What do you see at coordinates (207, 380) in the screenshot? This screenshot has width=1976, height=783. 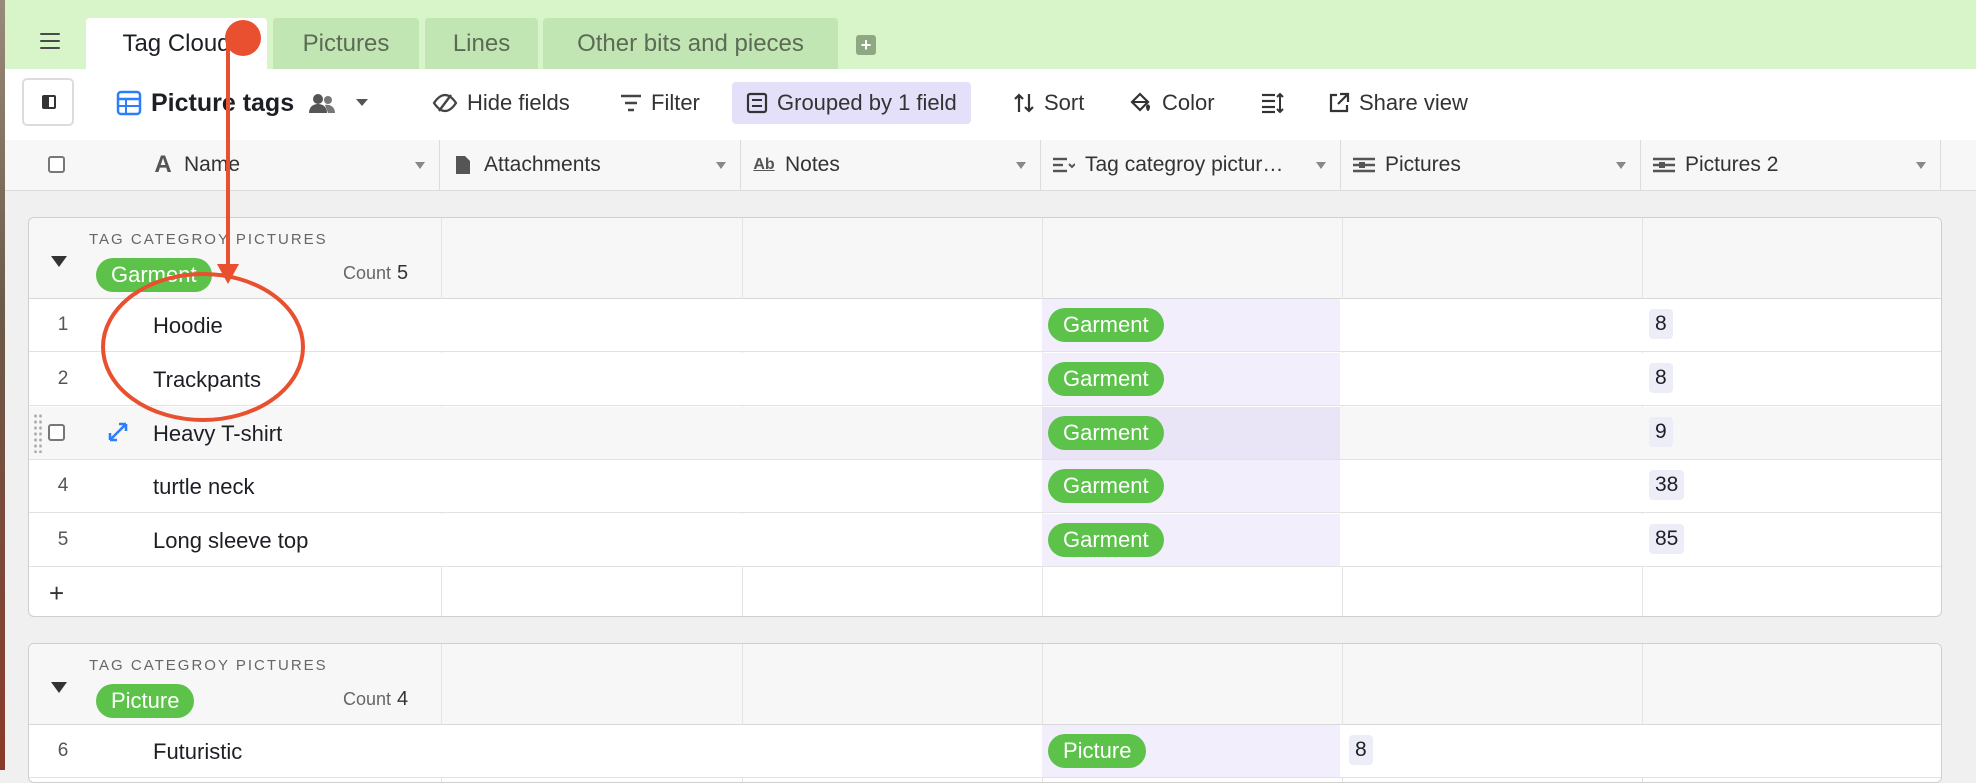 I see `cell-name: Trackpants` at bounding box center [207, 380].